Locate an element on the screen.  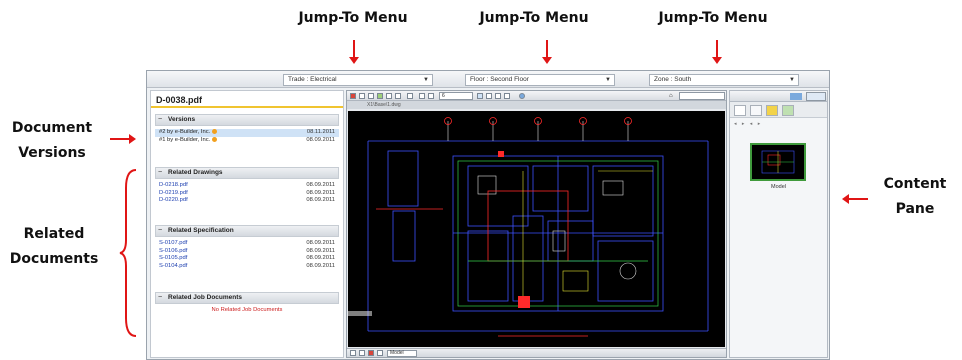
tab-markups is located at coordinates (788, 110).